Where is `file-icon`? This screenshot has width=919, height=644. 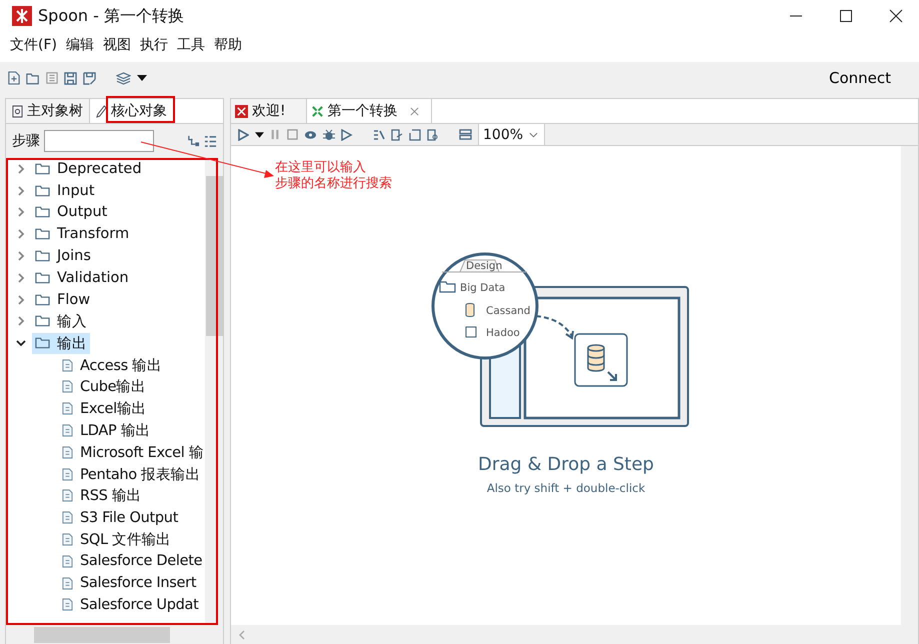 file-icon is located at coordinates (471, 332).